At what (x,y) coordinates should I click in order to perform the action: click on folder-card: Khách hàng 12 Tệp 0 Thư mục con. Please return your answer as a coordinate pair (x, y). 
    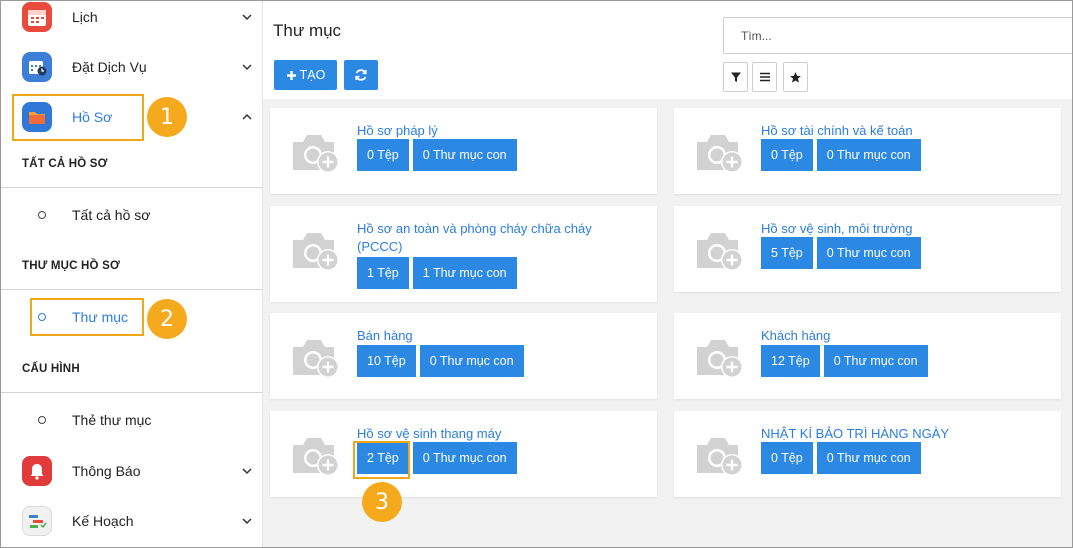
    Looking at the image, I should click on (867, 356).